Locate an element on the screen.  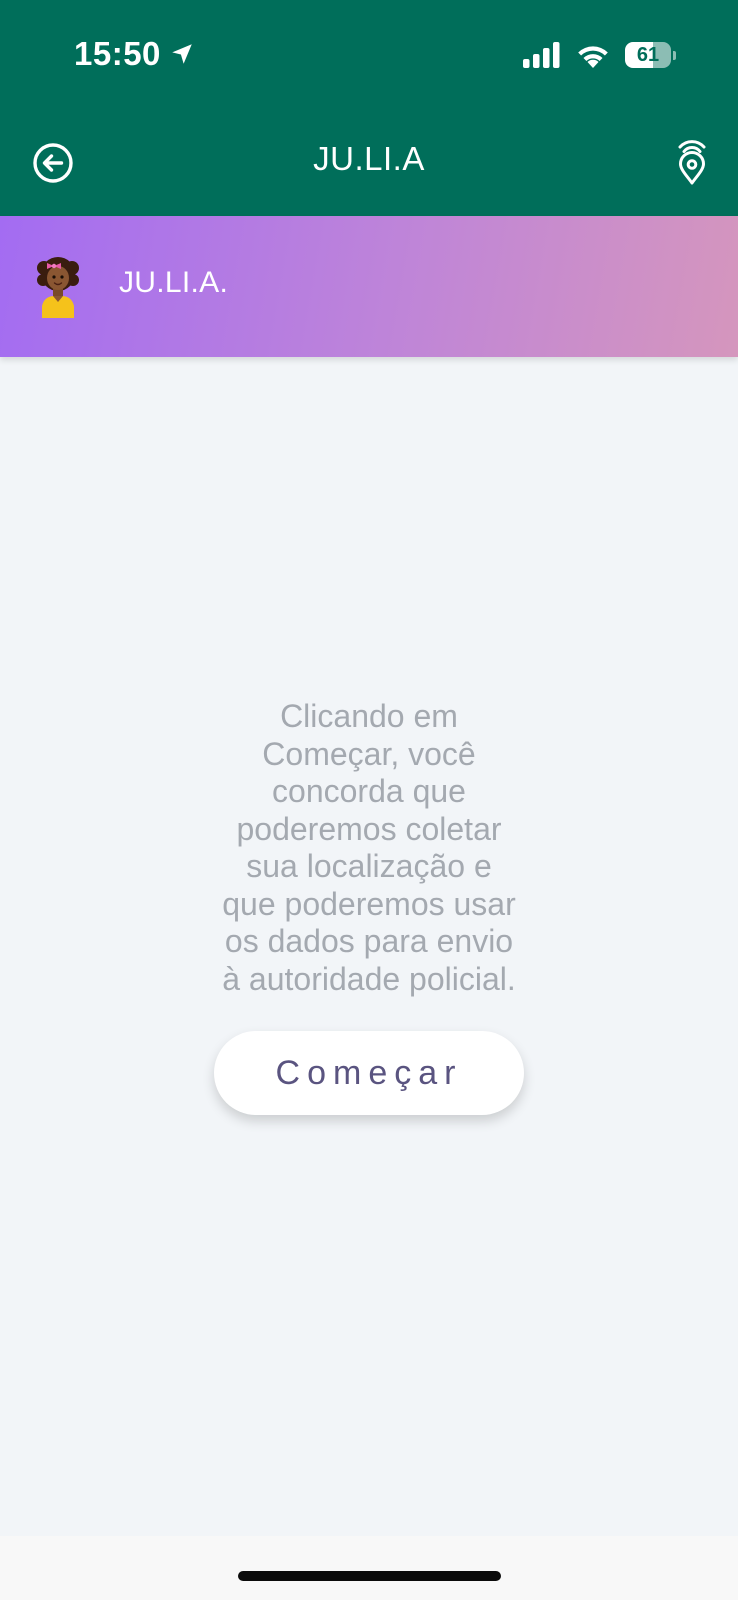
consent-line: sua localização e is located at coordinates (369, 866).